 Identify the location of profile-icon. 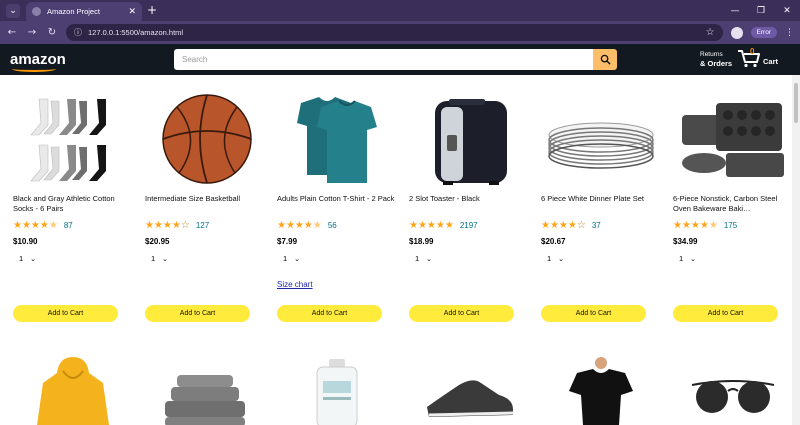
(736, 32).